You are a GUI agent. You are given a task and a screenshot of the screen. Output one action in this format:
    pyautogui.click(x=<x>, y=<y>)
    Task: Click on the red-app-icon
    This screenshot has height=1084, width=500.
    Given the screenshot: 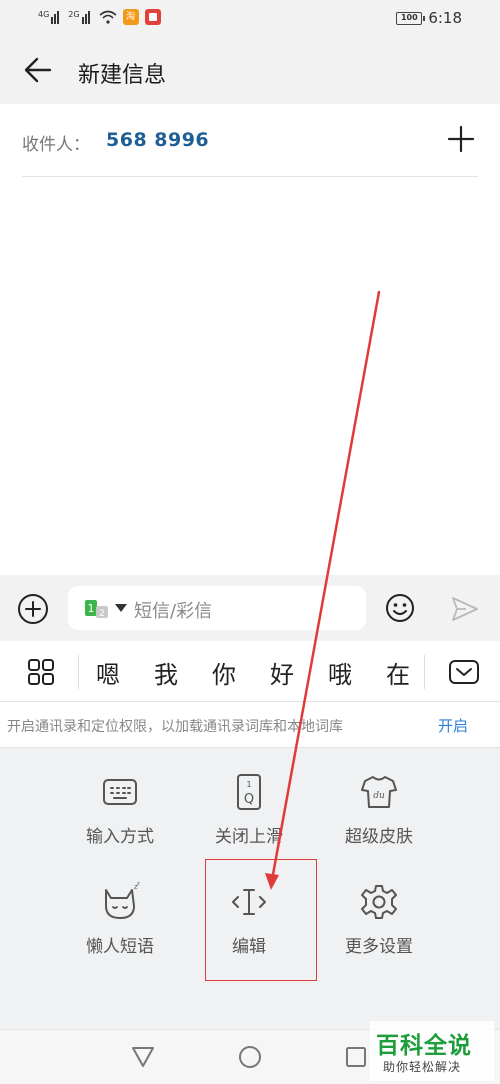 What is the action you would take?
    pyautogui.click(x=152, y=17)
    